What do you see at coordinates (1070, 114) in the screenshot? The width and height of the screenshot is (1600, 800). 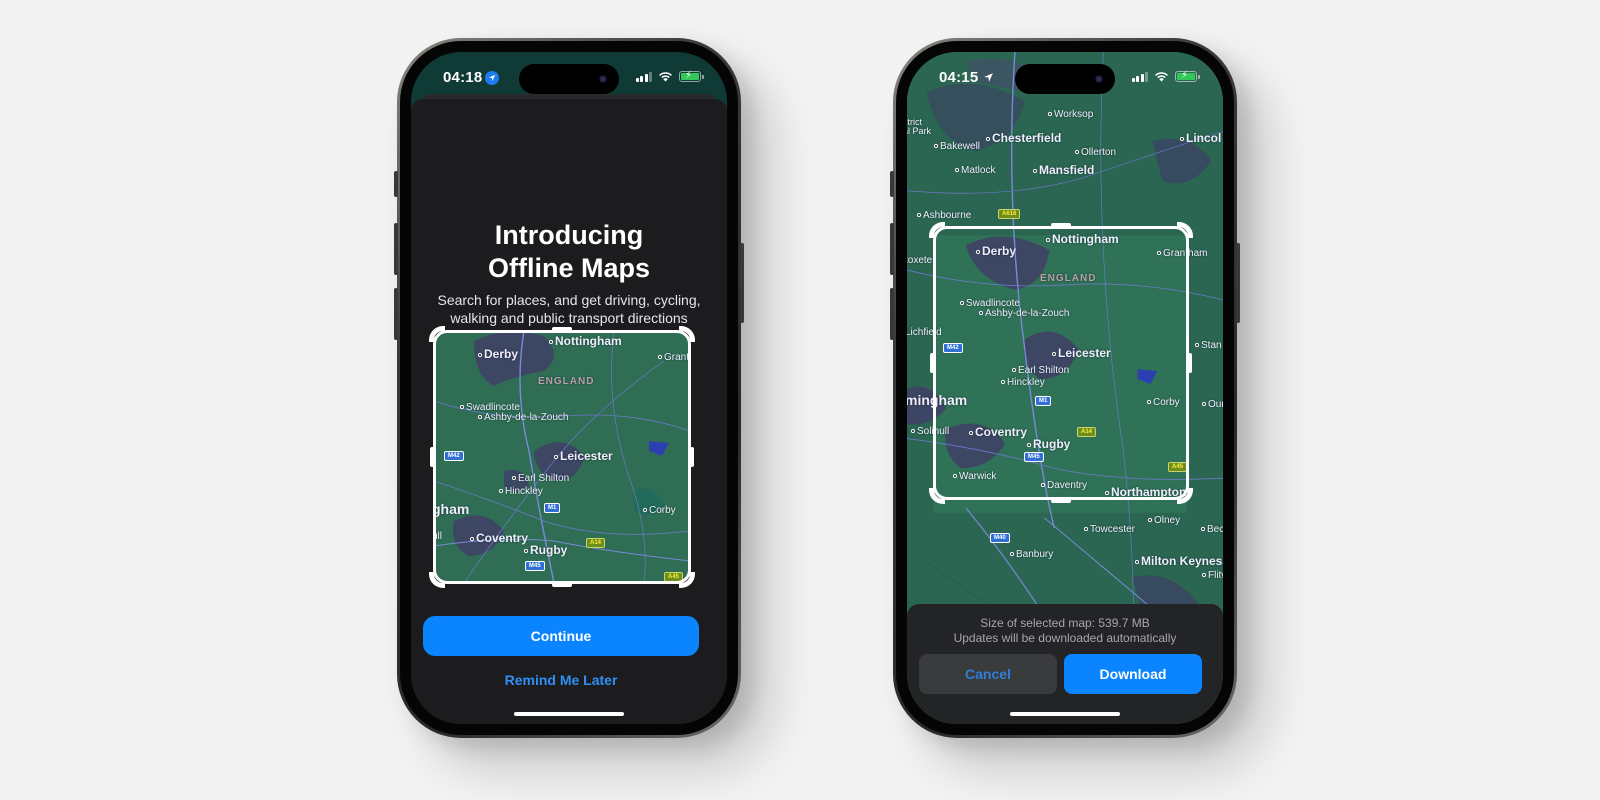 I see `map-label-worksop: Worksop` at bounding box center [1070, 114].